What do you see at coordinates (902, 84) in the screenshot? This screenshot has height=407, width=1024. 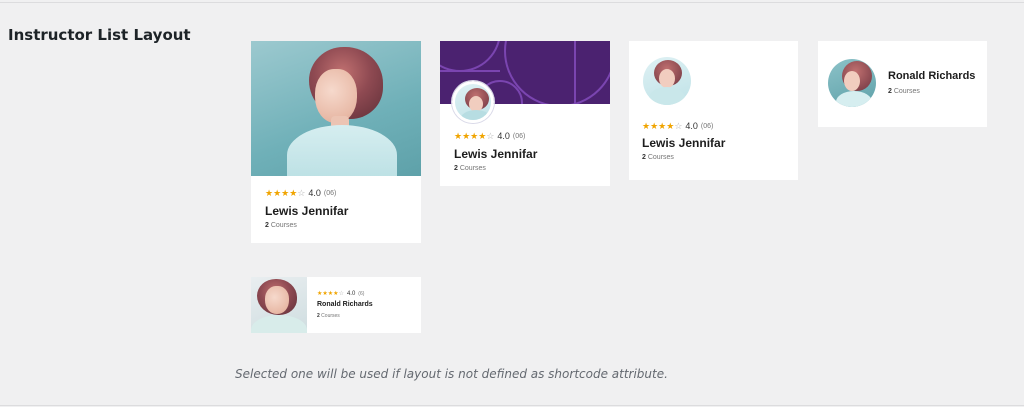 I see `layout-option-inline-card: Ronald Richards 2 Courses` at bounding box center [902, 84].